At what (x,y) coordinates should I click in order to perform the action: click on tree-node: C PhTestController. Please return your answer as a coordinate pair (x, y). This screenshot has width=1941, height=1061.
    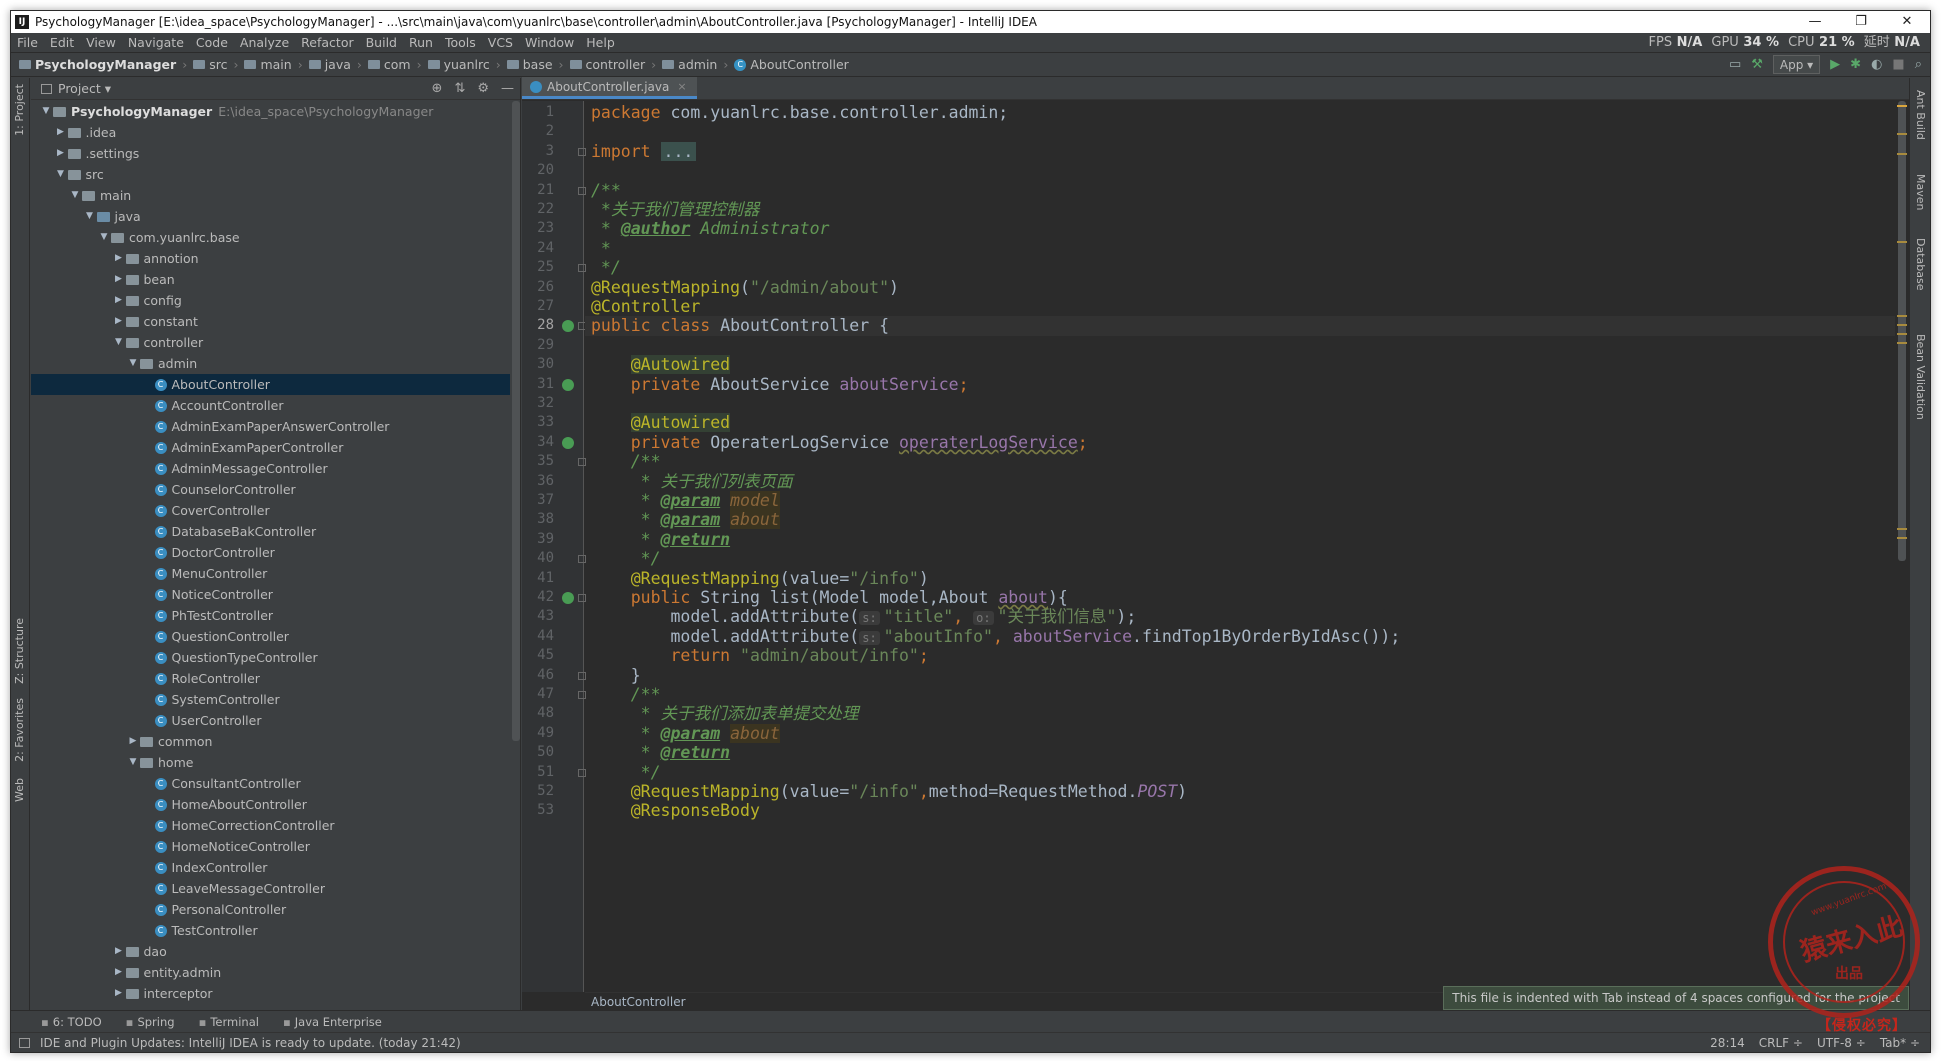
    Looking at the image, I should click on (270, 615).